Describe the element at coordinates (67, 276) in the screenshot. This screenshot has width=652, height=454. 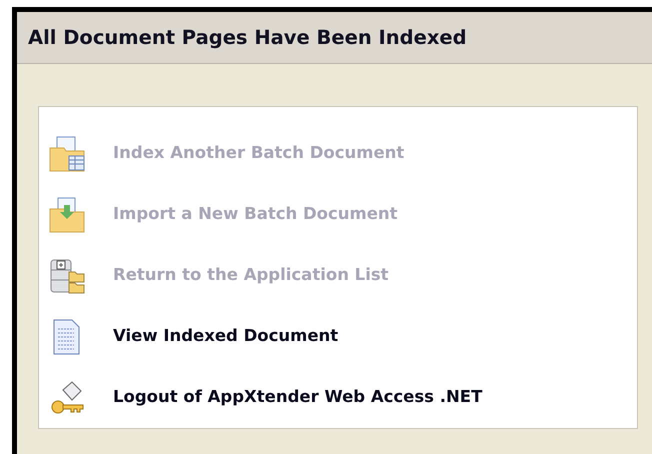
I see `database-folder-icon` at that location.